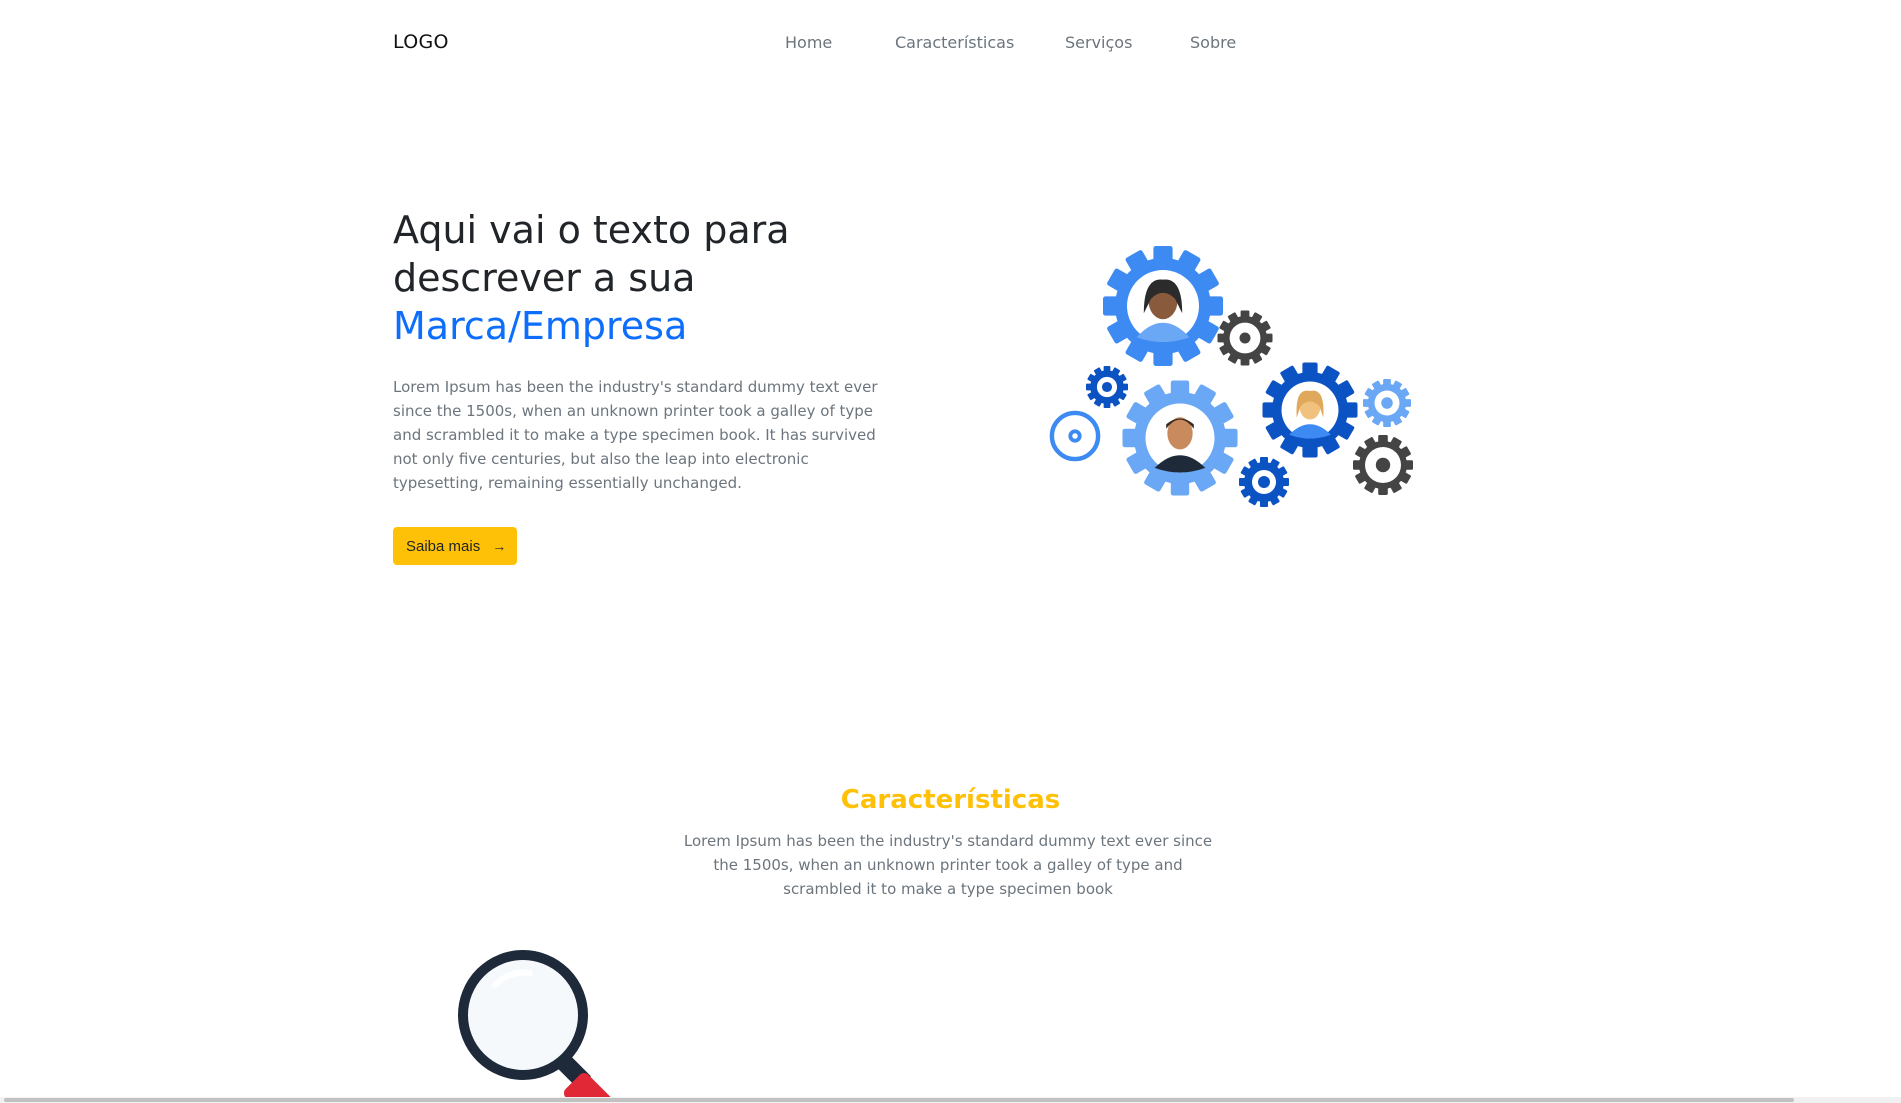 This screenshot has height=1103, width=1901. I want to click on nav-item-servicos: Serviços, so click(1098, 42).